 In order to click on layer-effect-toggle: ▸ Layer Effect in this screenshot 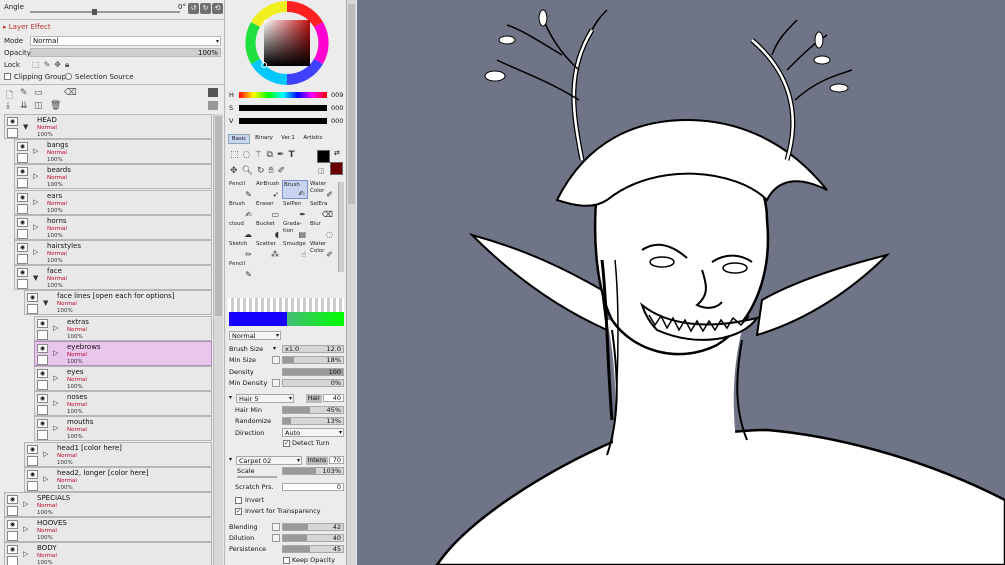, I will do `click(27, 27)`.